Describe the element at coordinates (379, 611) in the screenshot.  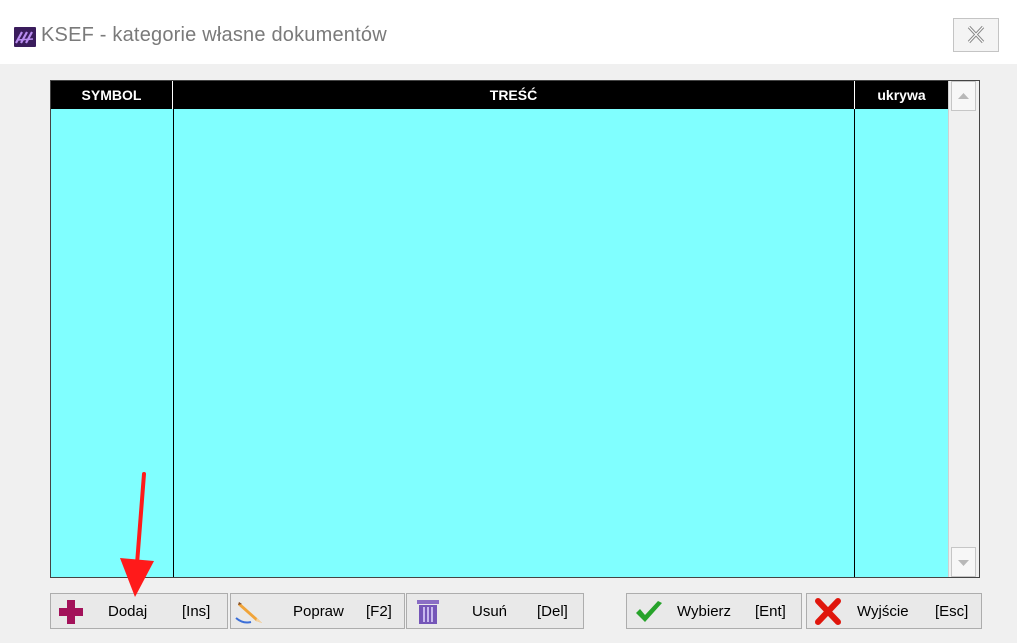
I see `edit-button-shortcut: [F2]` at that location.